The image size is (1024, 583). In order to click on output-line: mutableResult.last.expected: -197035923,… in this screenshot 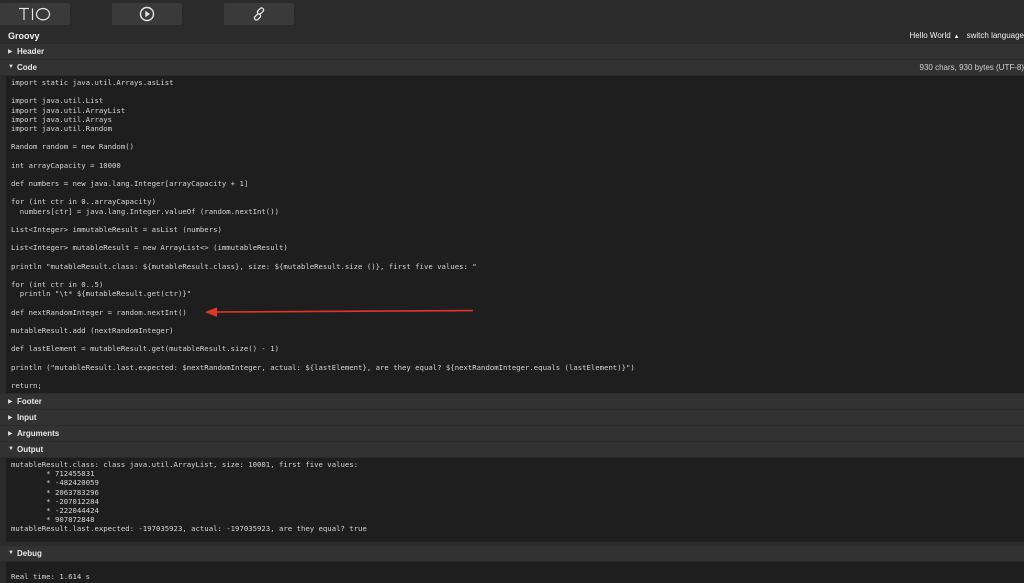, I will do `click(189, 529)`.